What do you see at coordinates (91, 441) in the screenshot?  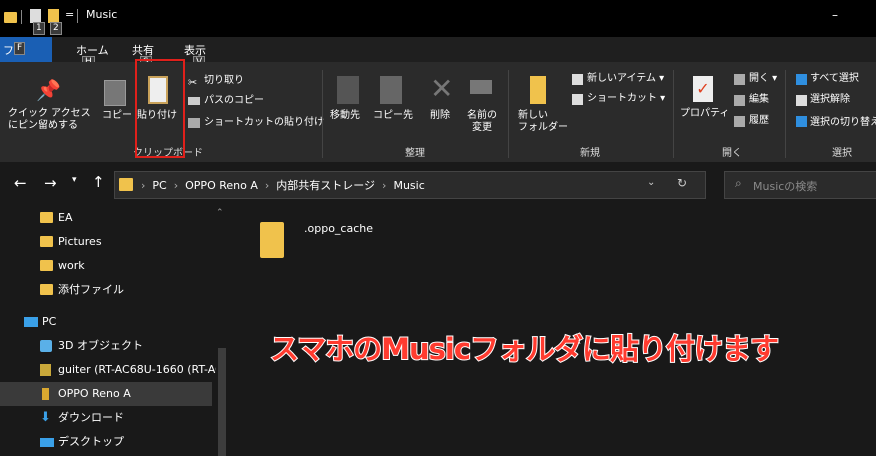 I see `nav-item-label: デスクトップ` at bounding box center [91, 441].